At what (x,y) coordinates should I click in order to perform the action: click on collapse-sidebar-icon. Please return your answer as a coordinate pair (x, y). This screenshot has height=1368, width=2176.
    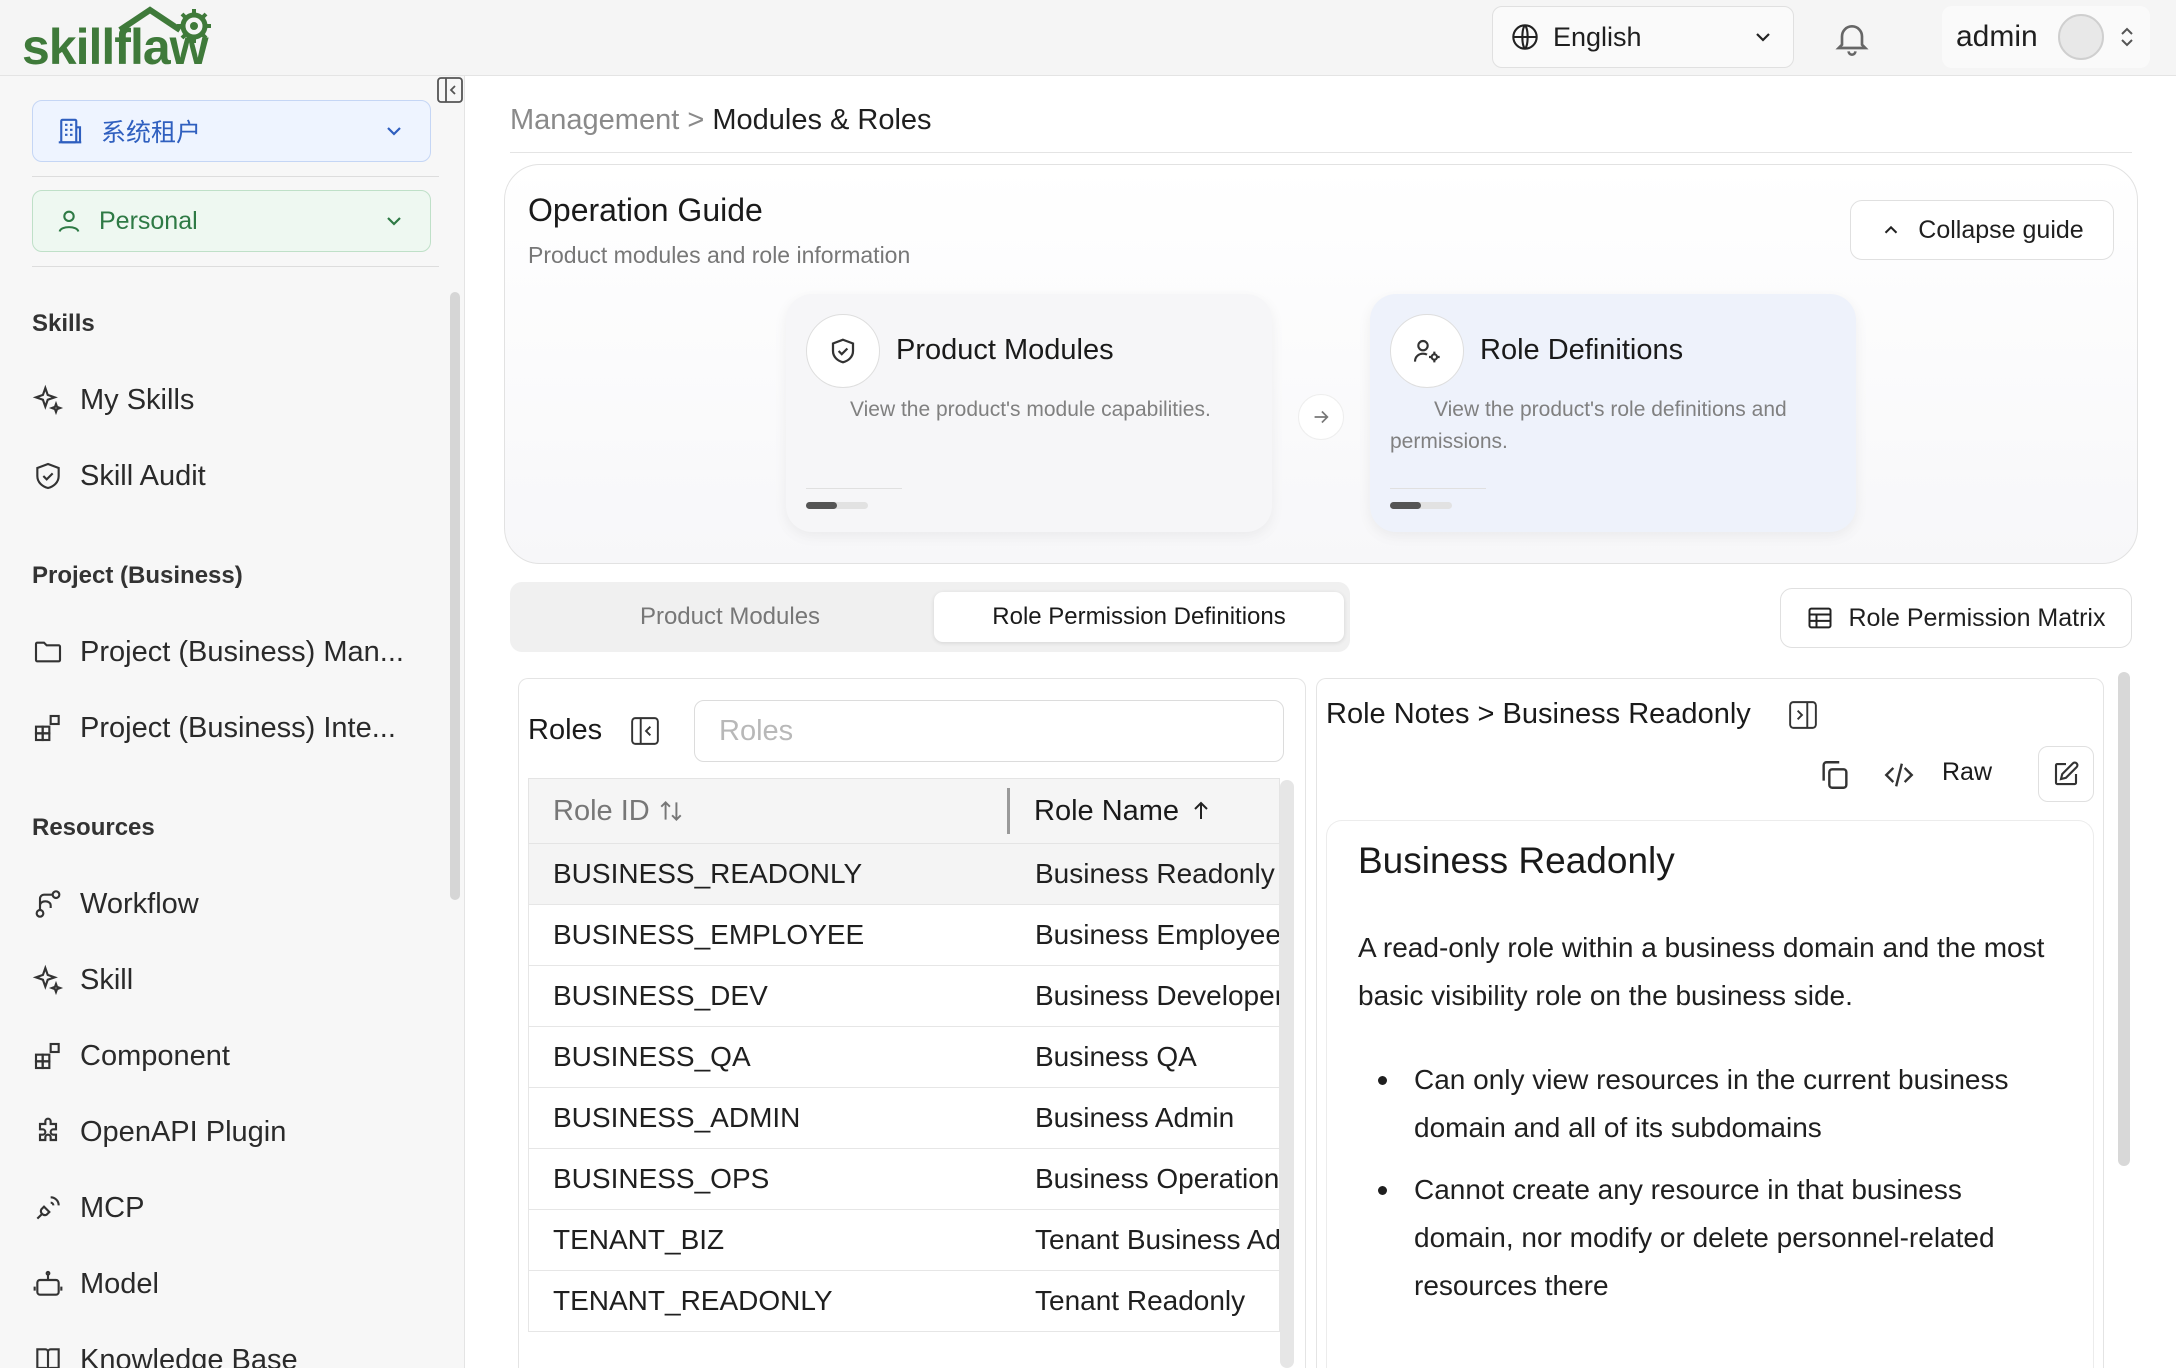
    Looking at the image, I should click on (450, 90).